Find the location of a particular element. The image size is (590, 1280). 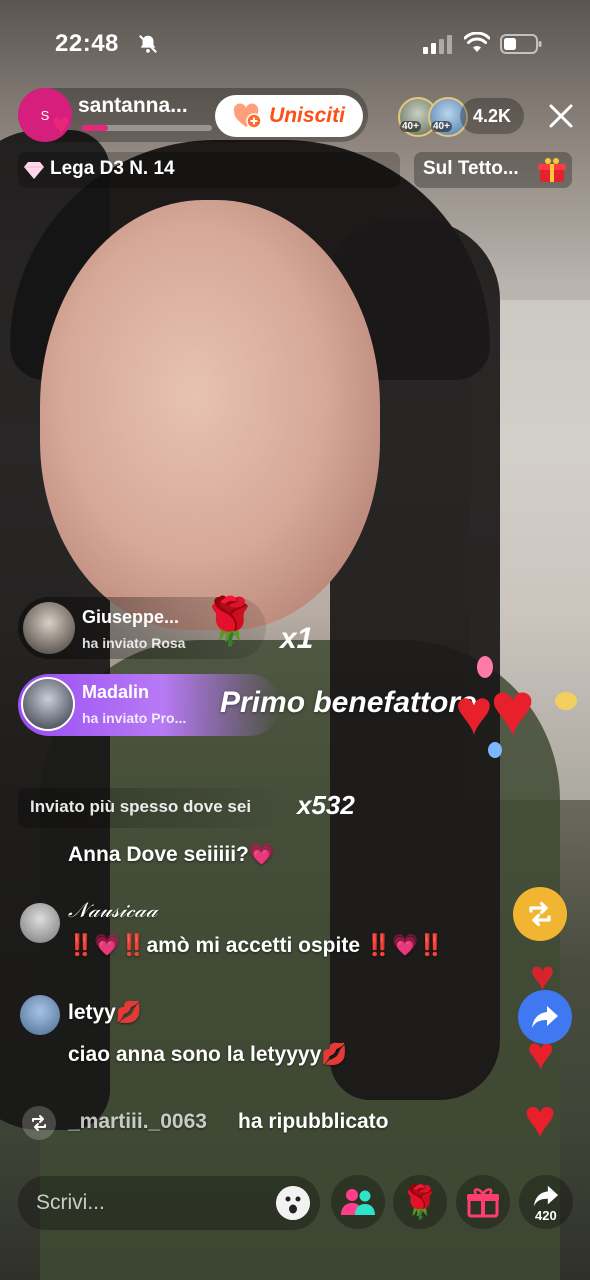

wifi-icon is located at coordinates (477, 42).